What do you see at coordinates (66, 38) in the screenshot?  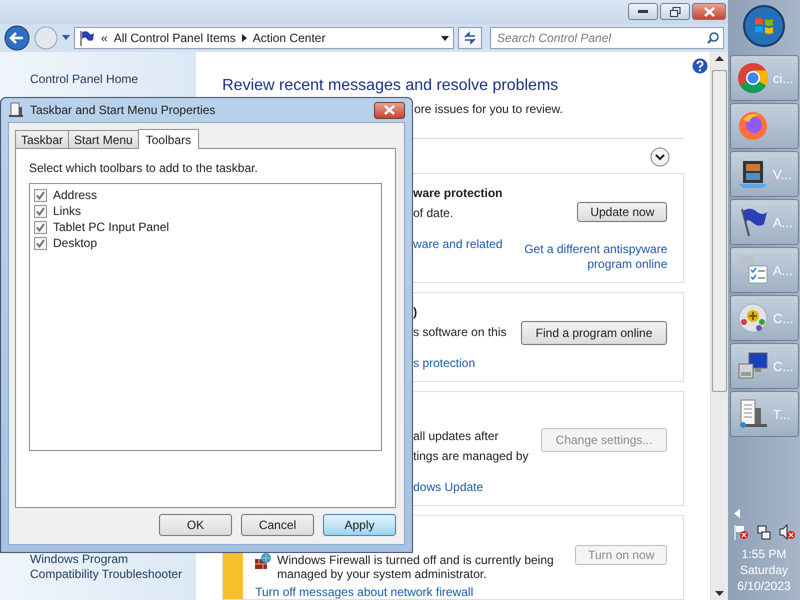 I see `history-dropdown` at bounding box center [66, 38].